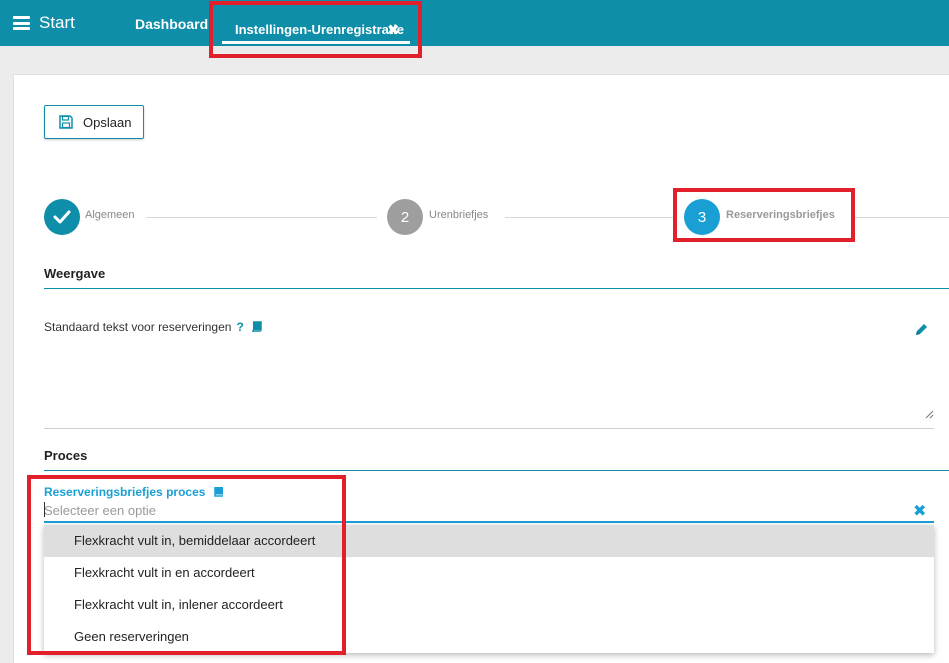  Describe the element at coordinates (405, 217) in the screenshot. I see `step-2-circle: 2` at that location.